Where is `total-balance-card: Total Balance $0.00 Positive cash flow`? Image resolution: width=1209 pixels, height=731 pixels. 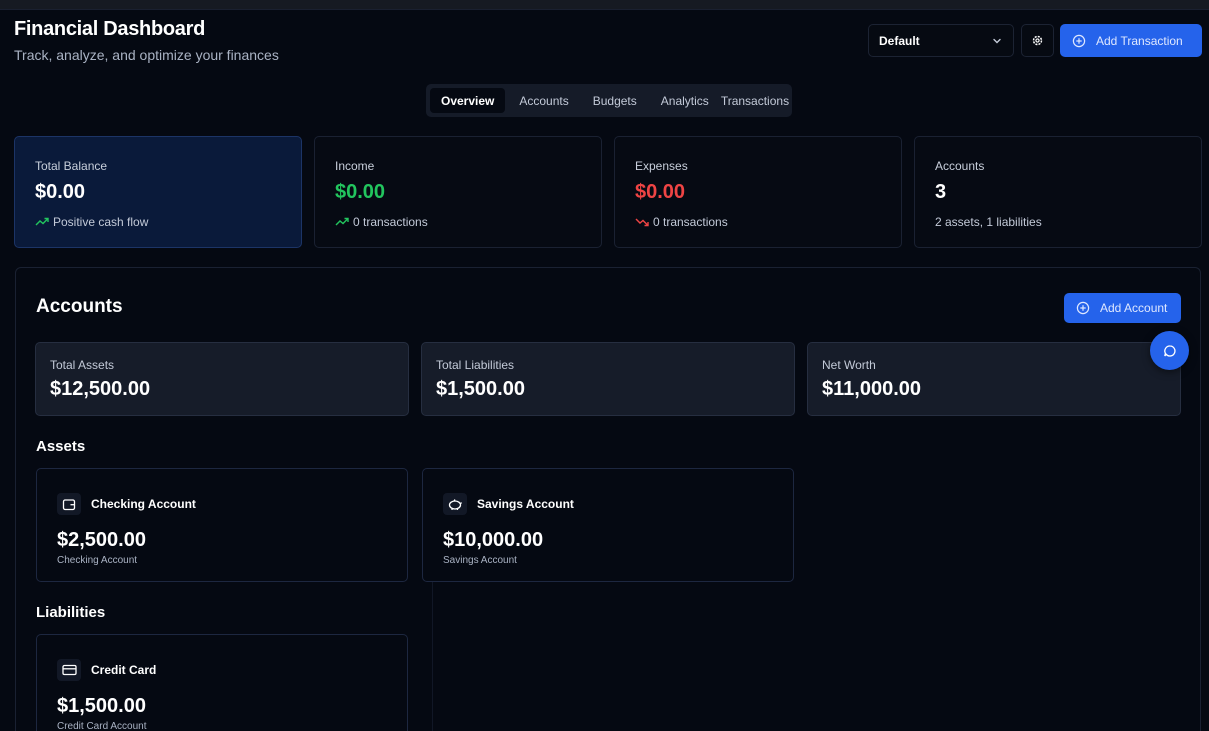
total-balance-card: Total Balance $0.00 Positive cash flow is located at coordinates (158, 192).